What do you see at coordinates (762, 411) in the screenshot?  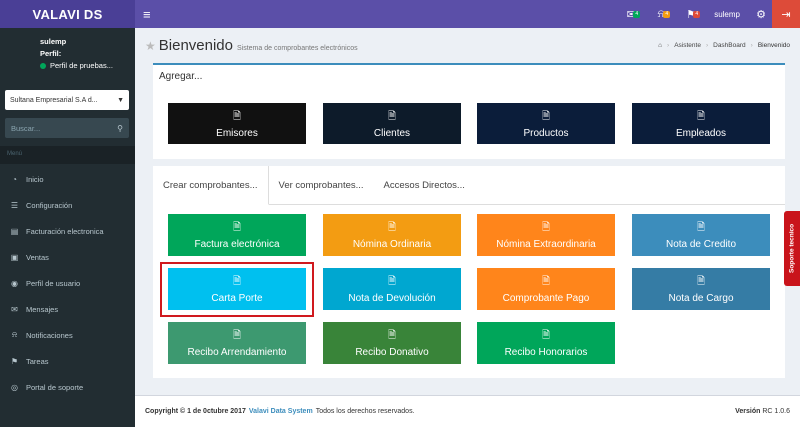 I see `footer-version: Versión RC 1.0.6` at bounding box center [762, 411].